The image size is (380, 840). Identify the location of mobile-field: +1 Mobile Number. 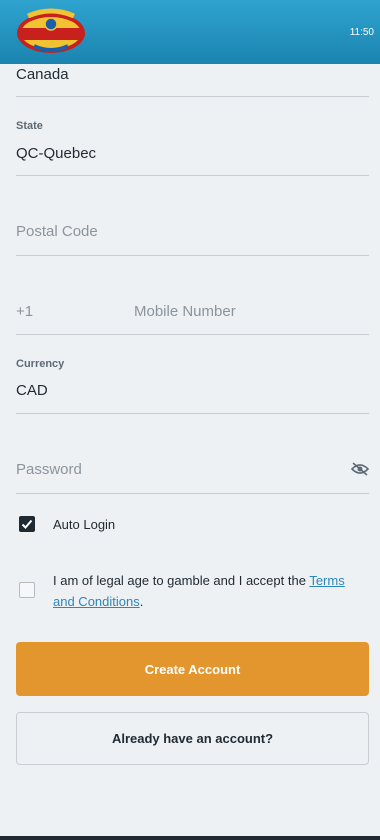
(192, 305).